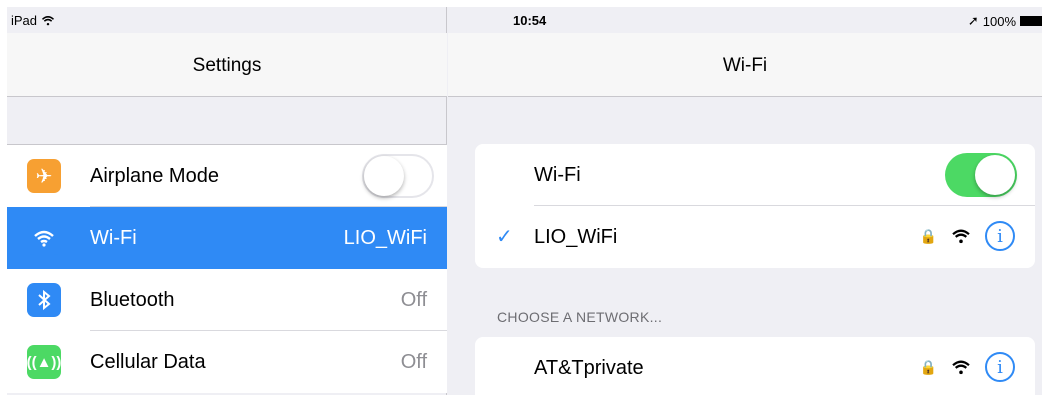 The height and width of the screenshot is (395, 1049). What do you see at coordinates (576, 237) in the screenshot?
I see `connected-network-name: LIO_WiFi` at bounding box center [576, 237].